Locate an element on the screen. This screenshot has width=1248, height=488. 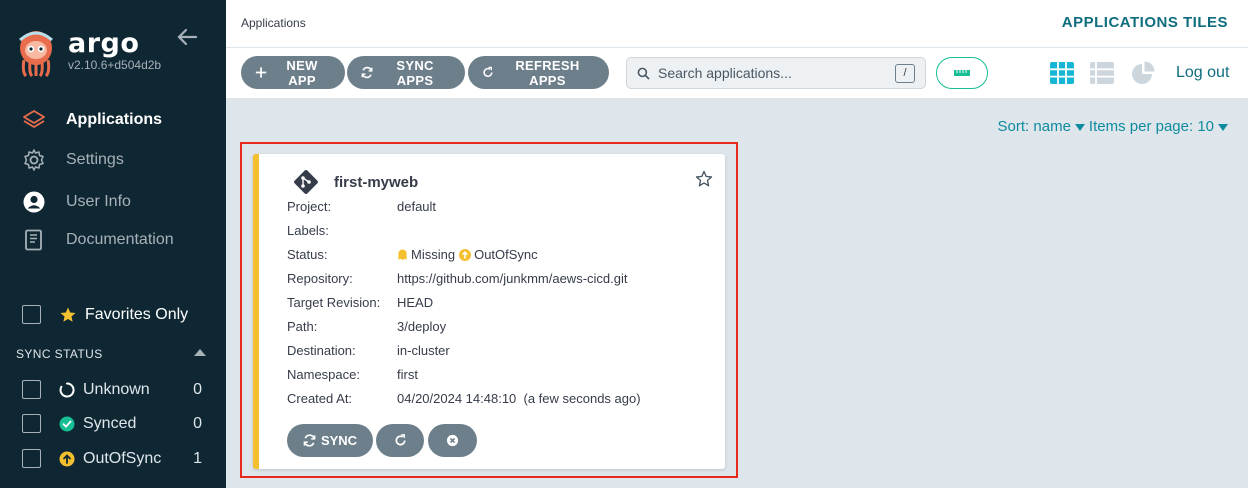
favorites-checkbox is located at coordinates (31, 314).